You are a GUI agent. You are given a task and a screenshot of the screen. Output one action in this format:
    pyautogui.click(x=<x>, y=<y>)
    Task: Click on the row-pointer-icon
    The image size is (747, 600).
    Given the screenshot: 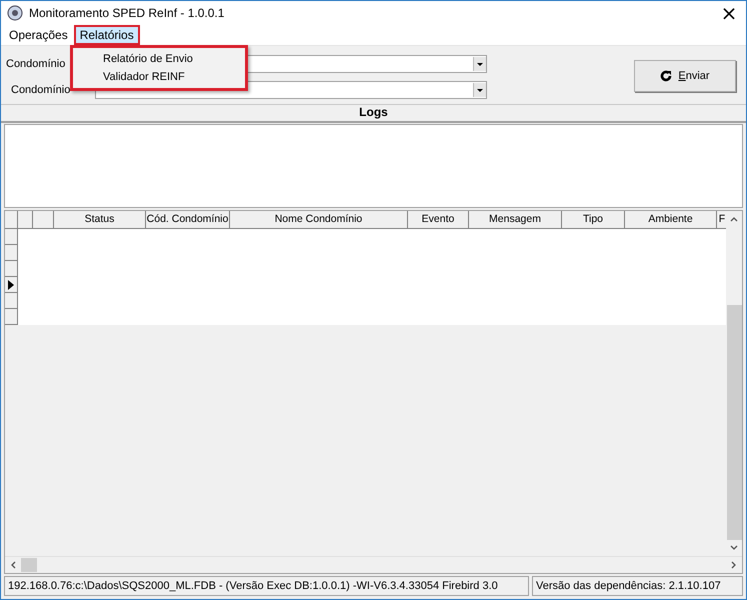 What is the action you would take?
    pyautogui.click(x=11, y=285)
    